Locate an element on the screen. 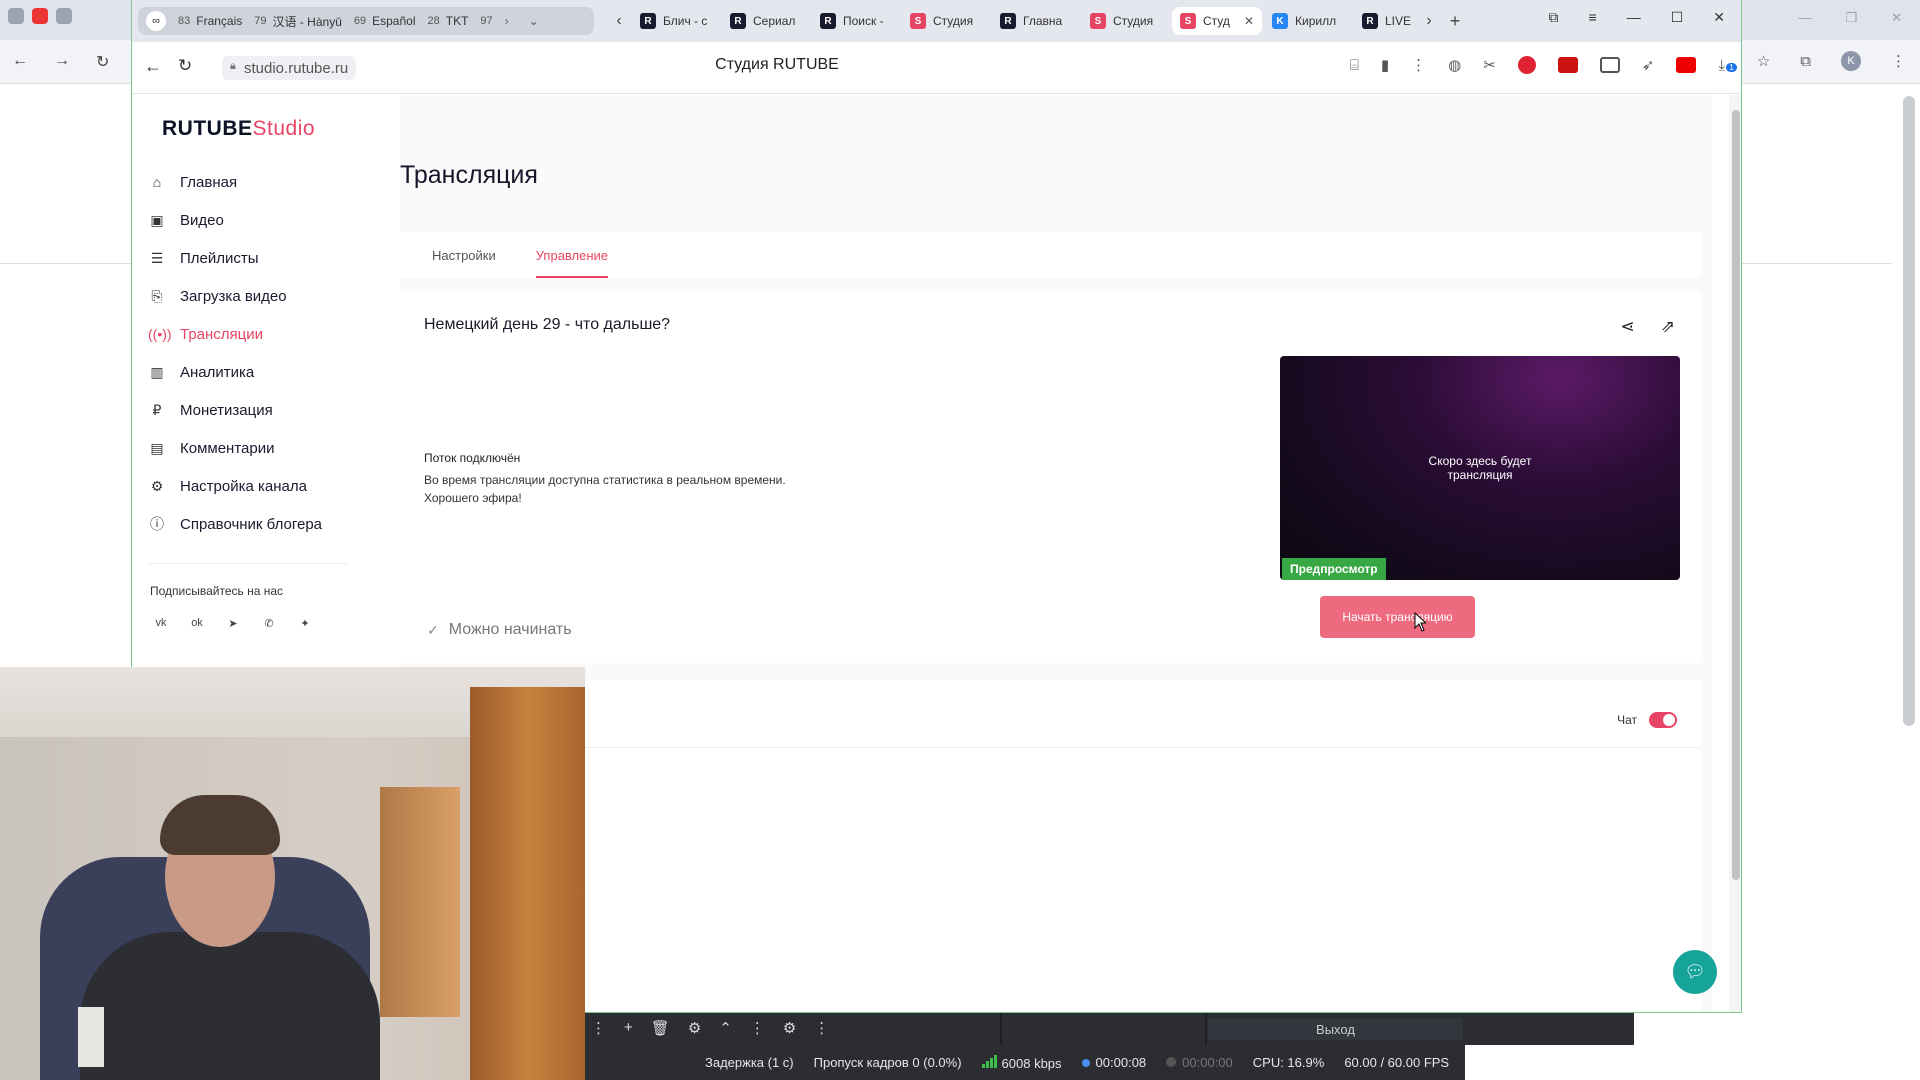 This screenshot has height=1080, width=1920. outer-bookmark-star-icon: ☆ is located at coordinates (1763, 61).